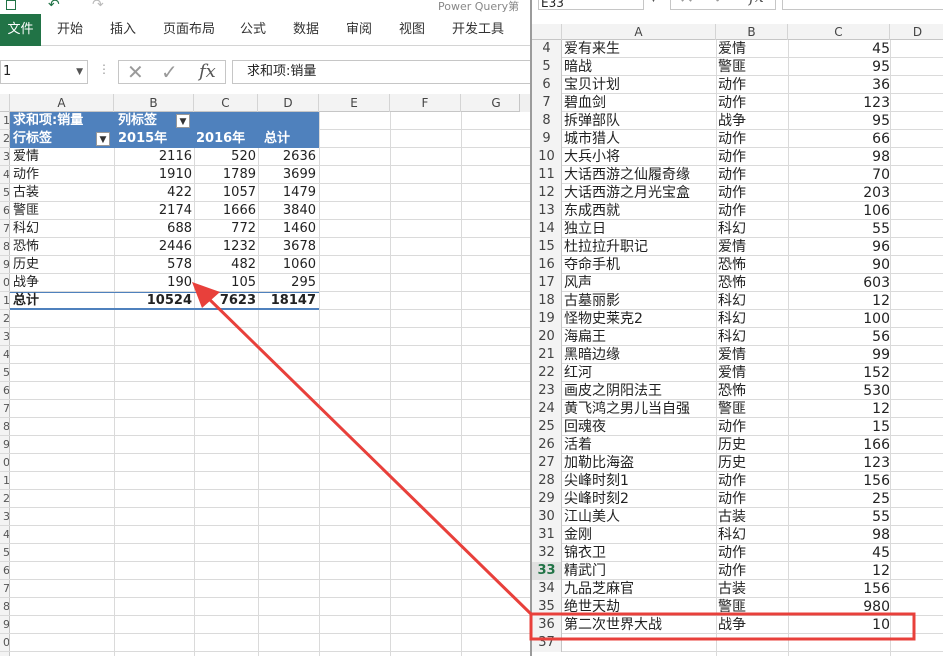 This screenshot has width=943, height=656. I want to click on table-row: 19 怪物史莱克2 科幻 100, so click(737, 319).